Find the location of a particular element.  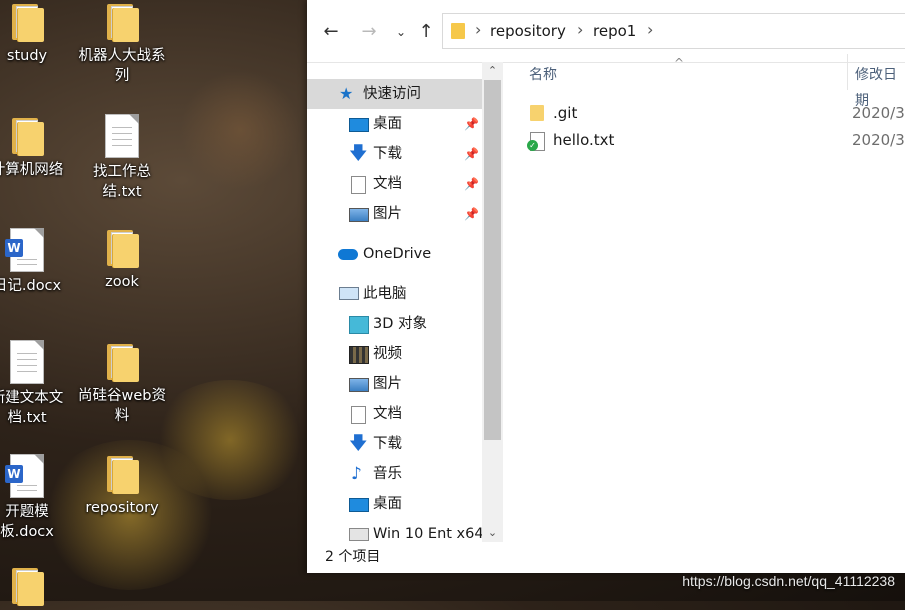

address-bar: ← → ⌄ ↑ › repository › repo1 › is located at coordinates (606, 31).